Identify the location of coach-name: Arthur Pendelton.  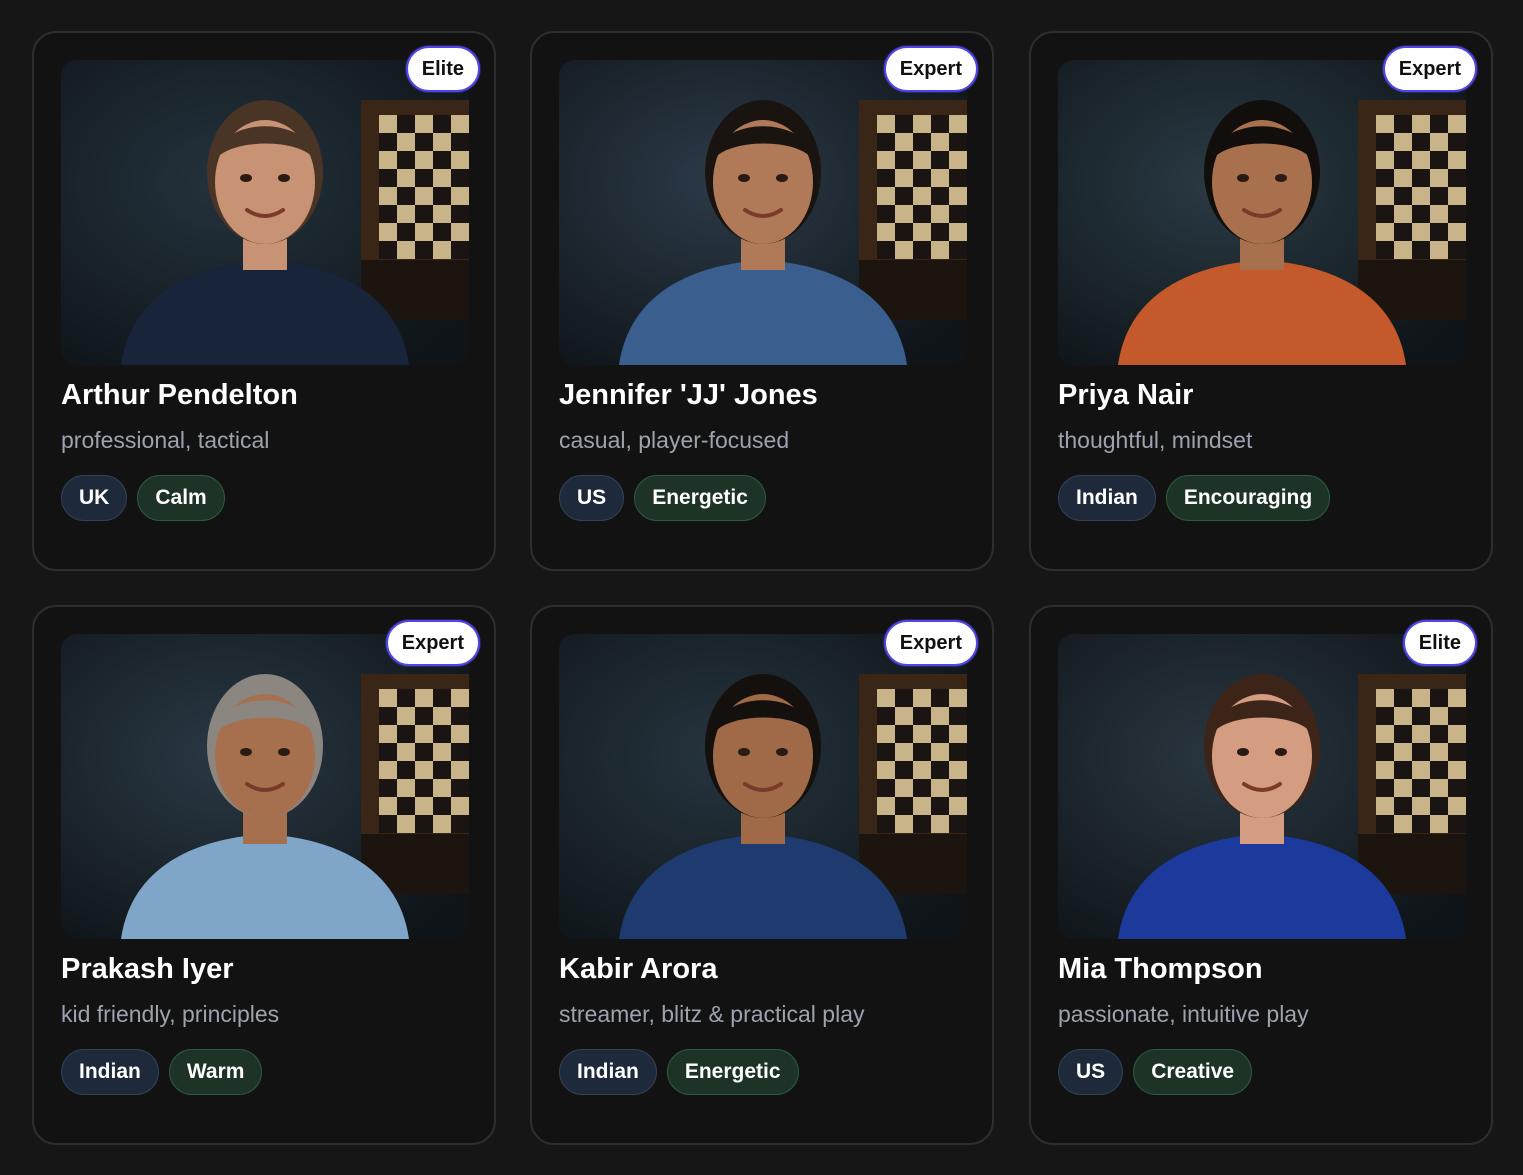
(179, 395).